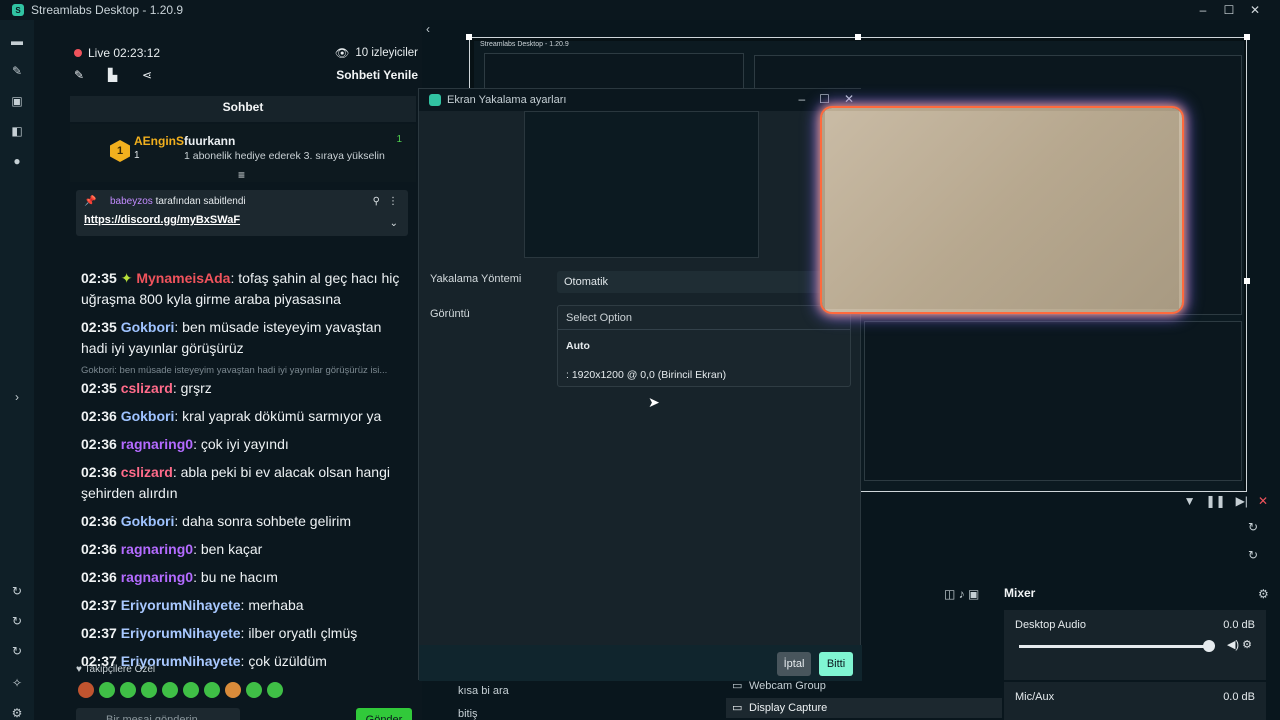 The image size is (1280, 720). Describe the element at coordinates (836, 664) in the screenshot. I see `done-button: Bitti` at that location.